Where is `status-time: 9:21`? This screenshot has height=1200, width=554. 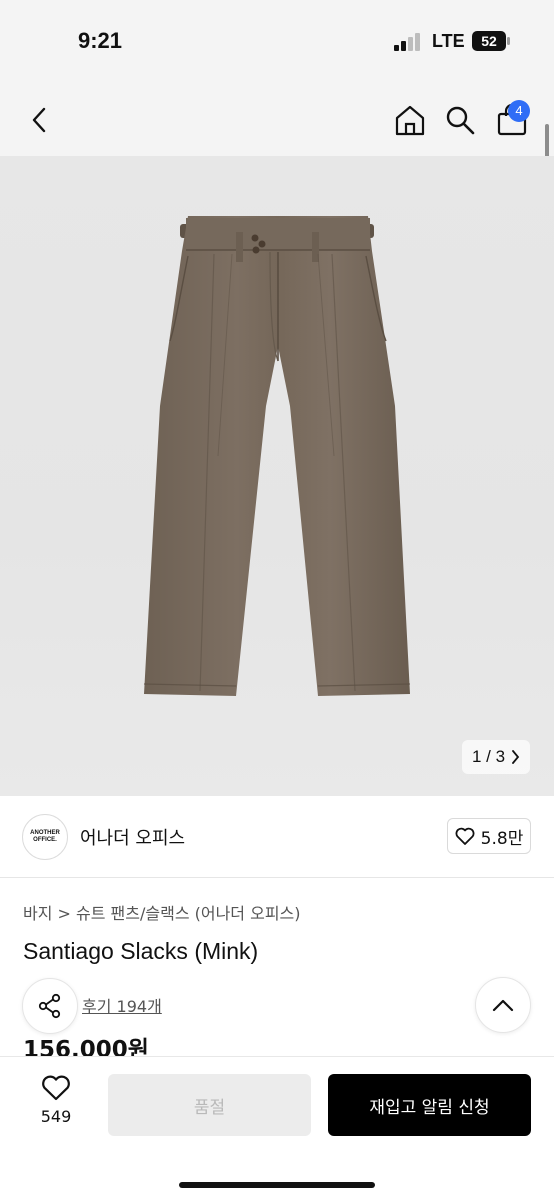
status-time: 9:21 is located at coordinates (100, 40).